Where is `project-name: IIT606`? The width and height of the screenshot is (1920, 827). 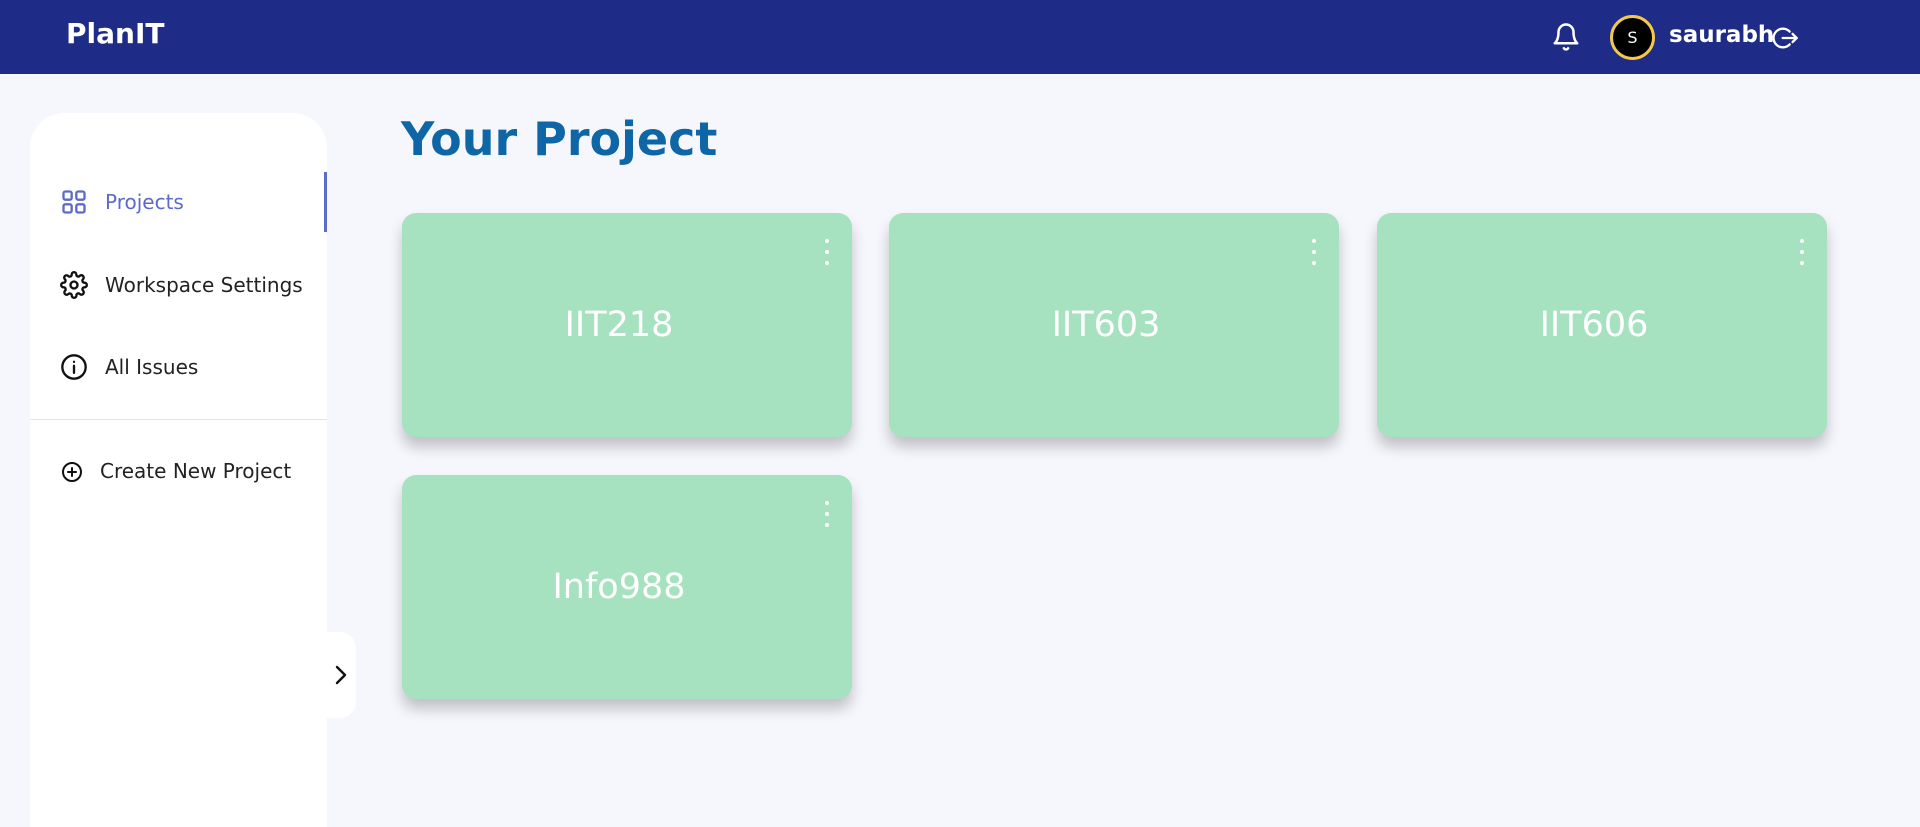
project-name: IIT606 is located at coordinates (1594, 325).